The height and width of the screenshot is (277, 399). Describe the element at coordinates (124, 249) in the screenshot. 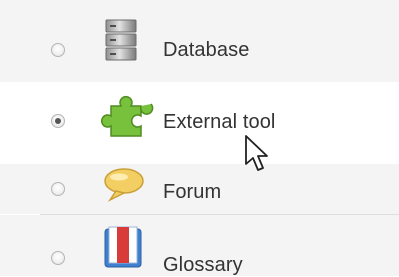

I see `book-icon` at that location.